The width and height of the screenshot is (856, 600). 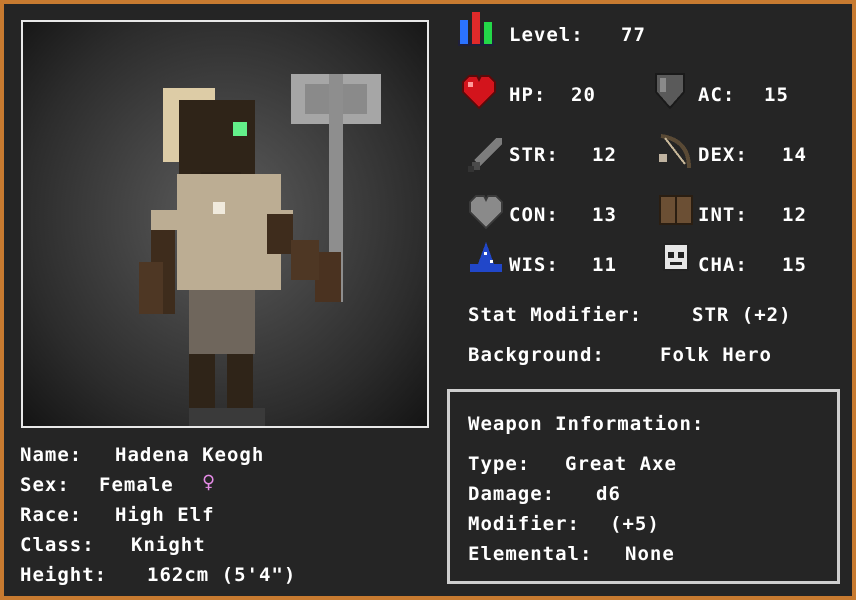 I want to click on stat-modifier-value: STR (+2), so click(x=742, y=315).